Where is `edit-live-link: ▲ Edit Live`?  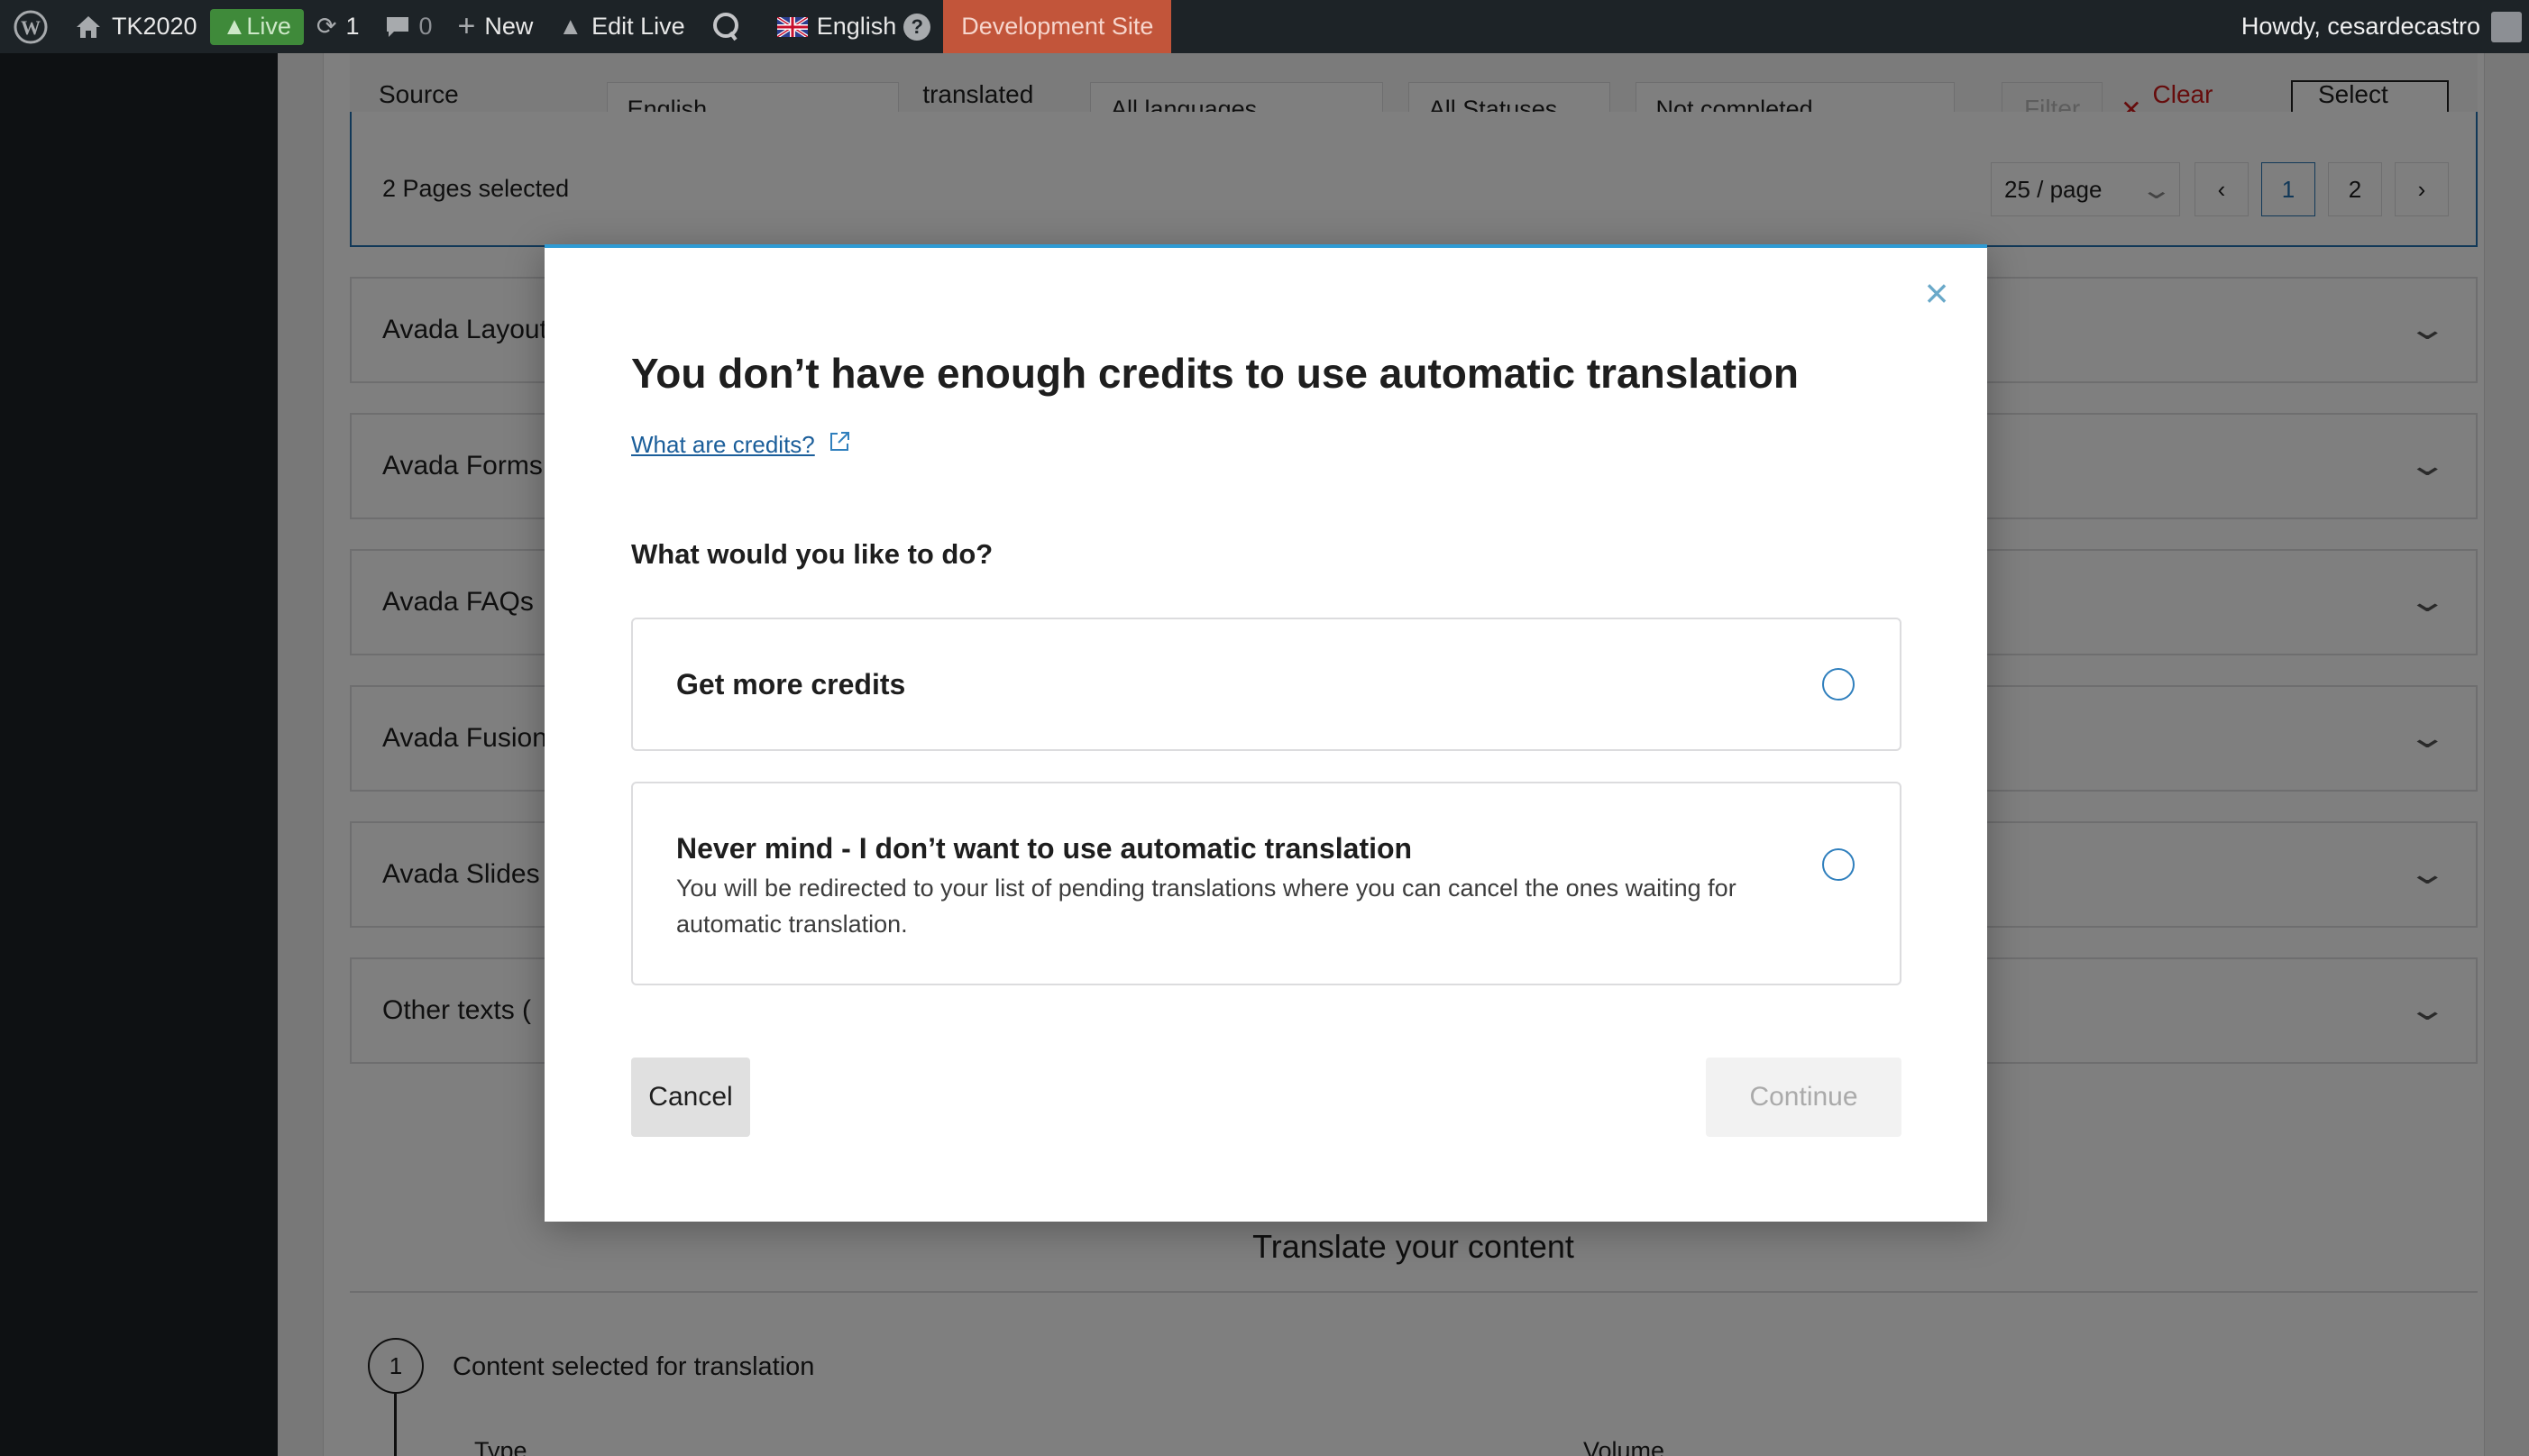
edit-live-link: ▲ Edit Live is located at coordinates (621, 27).